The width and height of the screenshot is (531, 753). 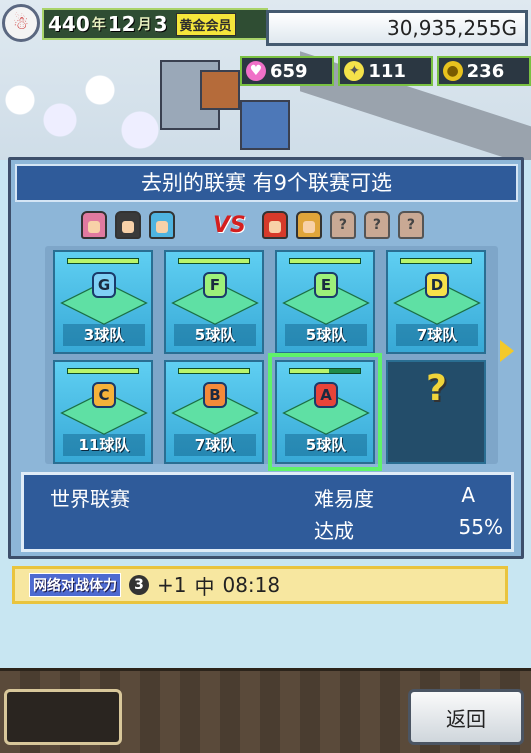 I want to click on ideas-value: 111, so click(x=387, y=71).